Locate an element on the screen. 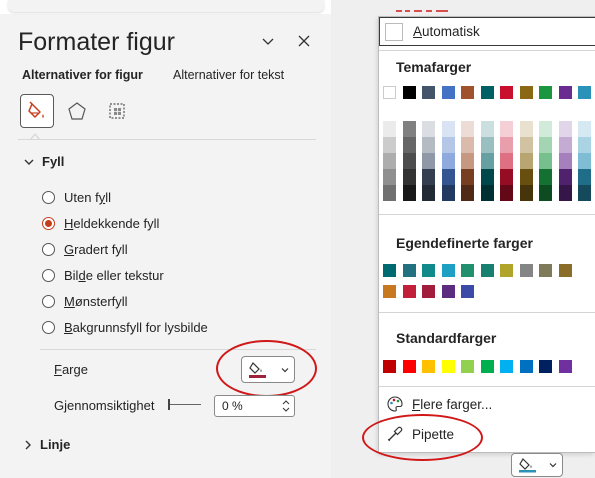  radio-button-checked is located at coordinates (48, 223).